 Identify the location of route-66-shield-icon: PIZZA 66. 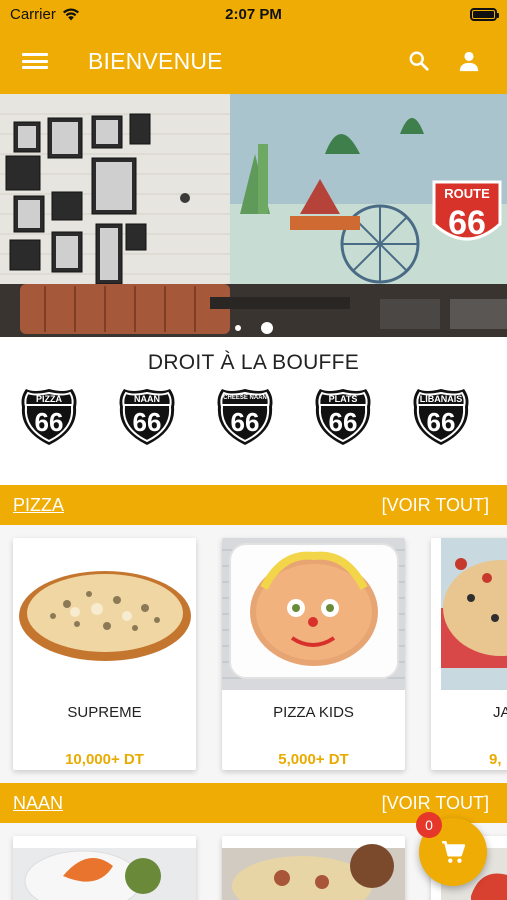
(49, 417).